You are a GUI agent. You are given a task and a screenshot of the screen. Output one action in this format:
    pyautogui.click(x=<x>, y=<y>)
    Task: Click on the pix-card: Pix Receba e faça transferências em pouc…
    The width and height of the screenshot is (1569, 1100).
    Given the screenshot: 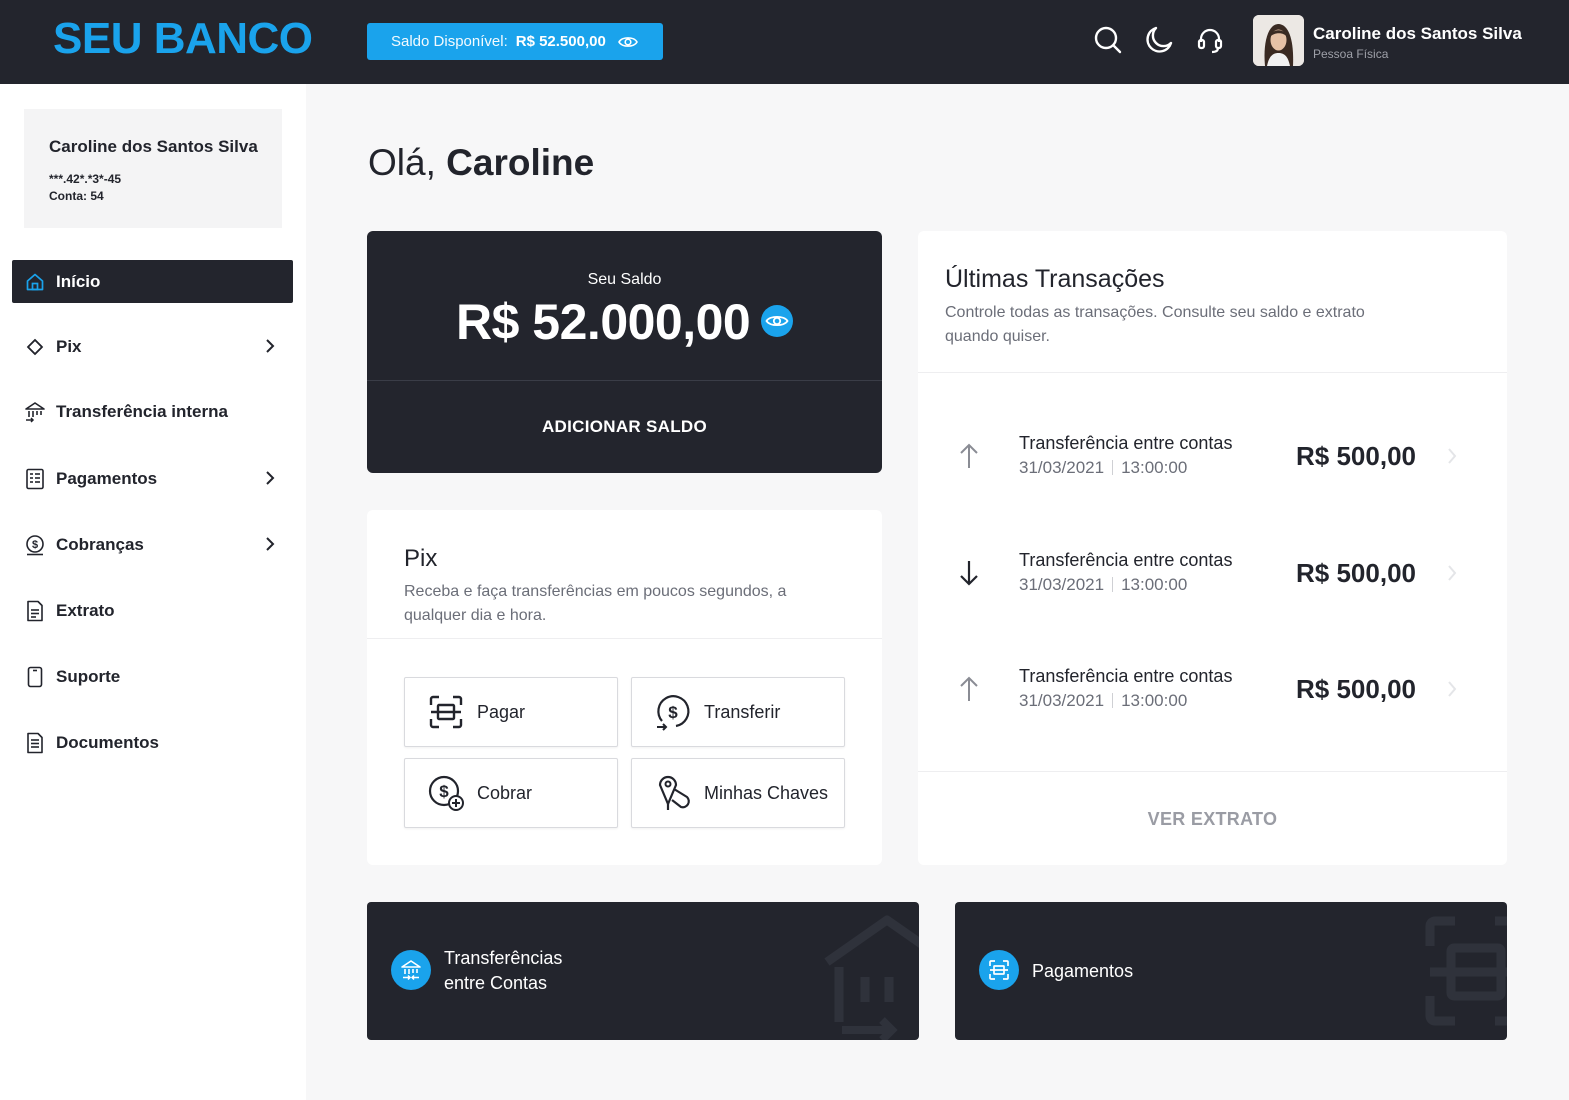 What is the action you would take?
    pyautogui.click(x=624, y=687)
    